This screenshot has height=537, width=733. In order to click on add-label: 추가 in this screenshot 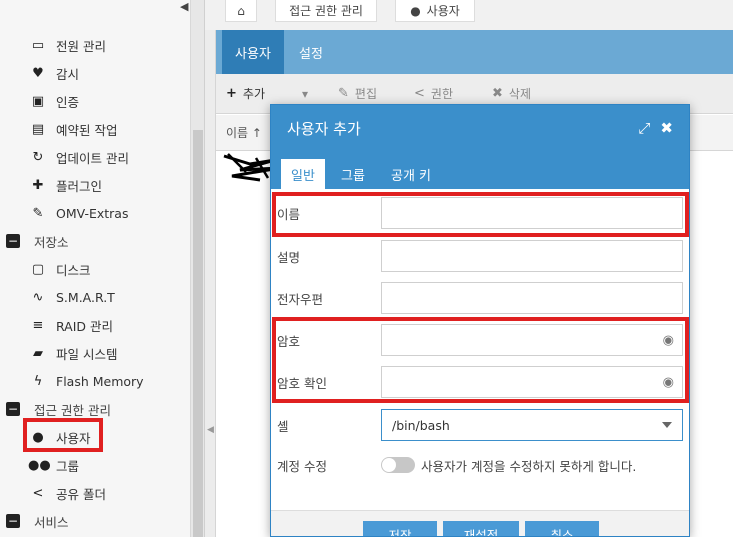, I will do `click(253, 94)`.